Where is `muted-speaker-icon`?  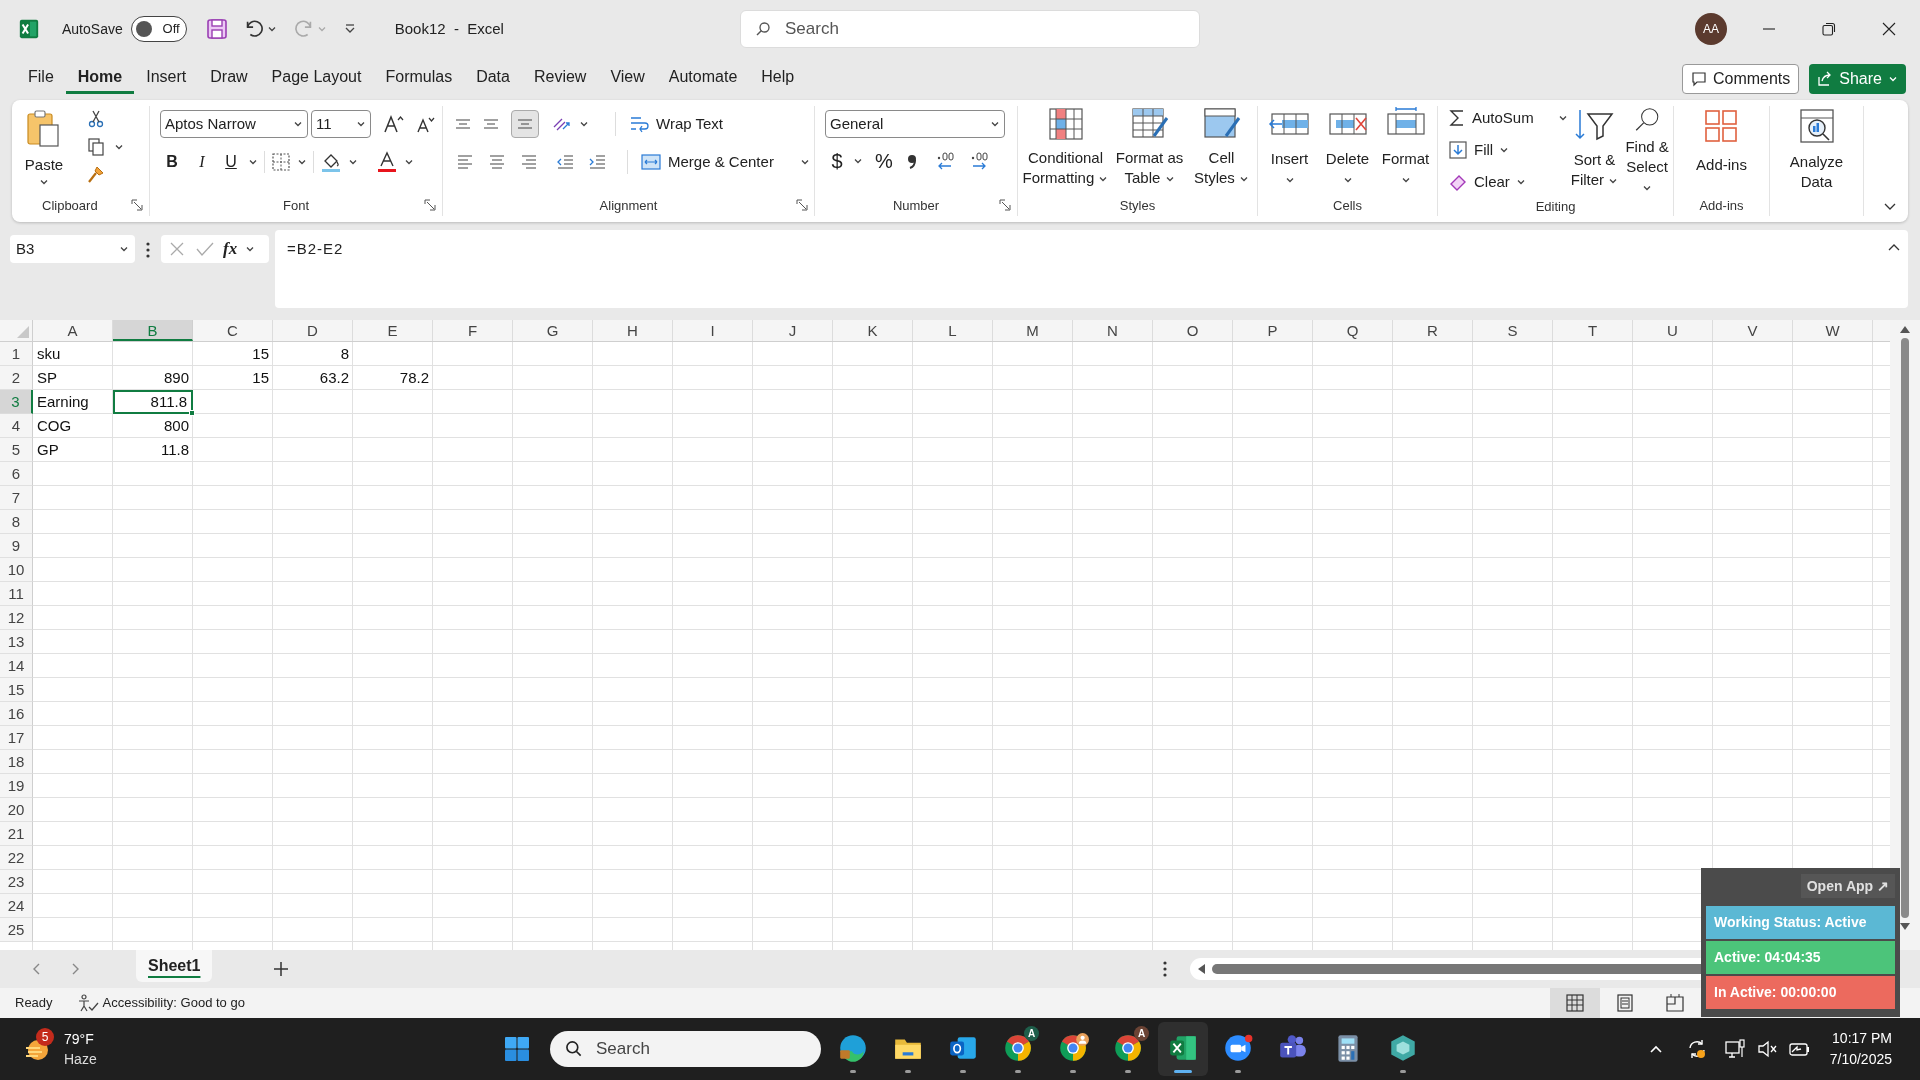 muted-speaker-icon is located at coordinates (1766, 1049).